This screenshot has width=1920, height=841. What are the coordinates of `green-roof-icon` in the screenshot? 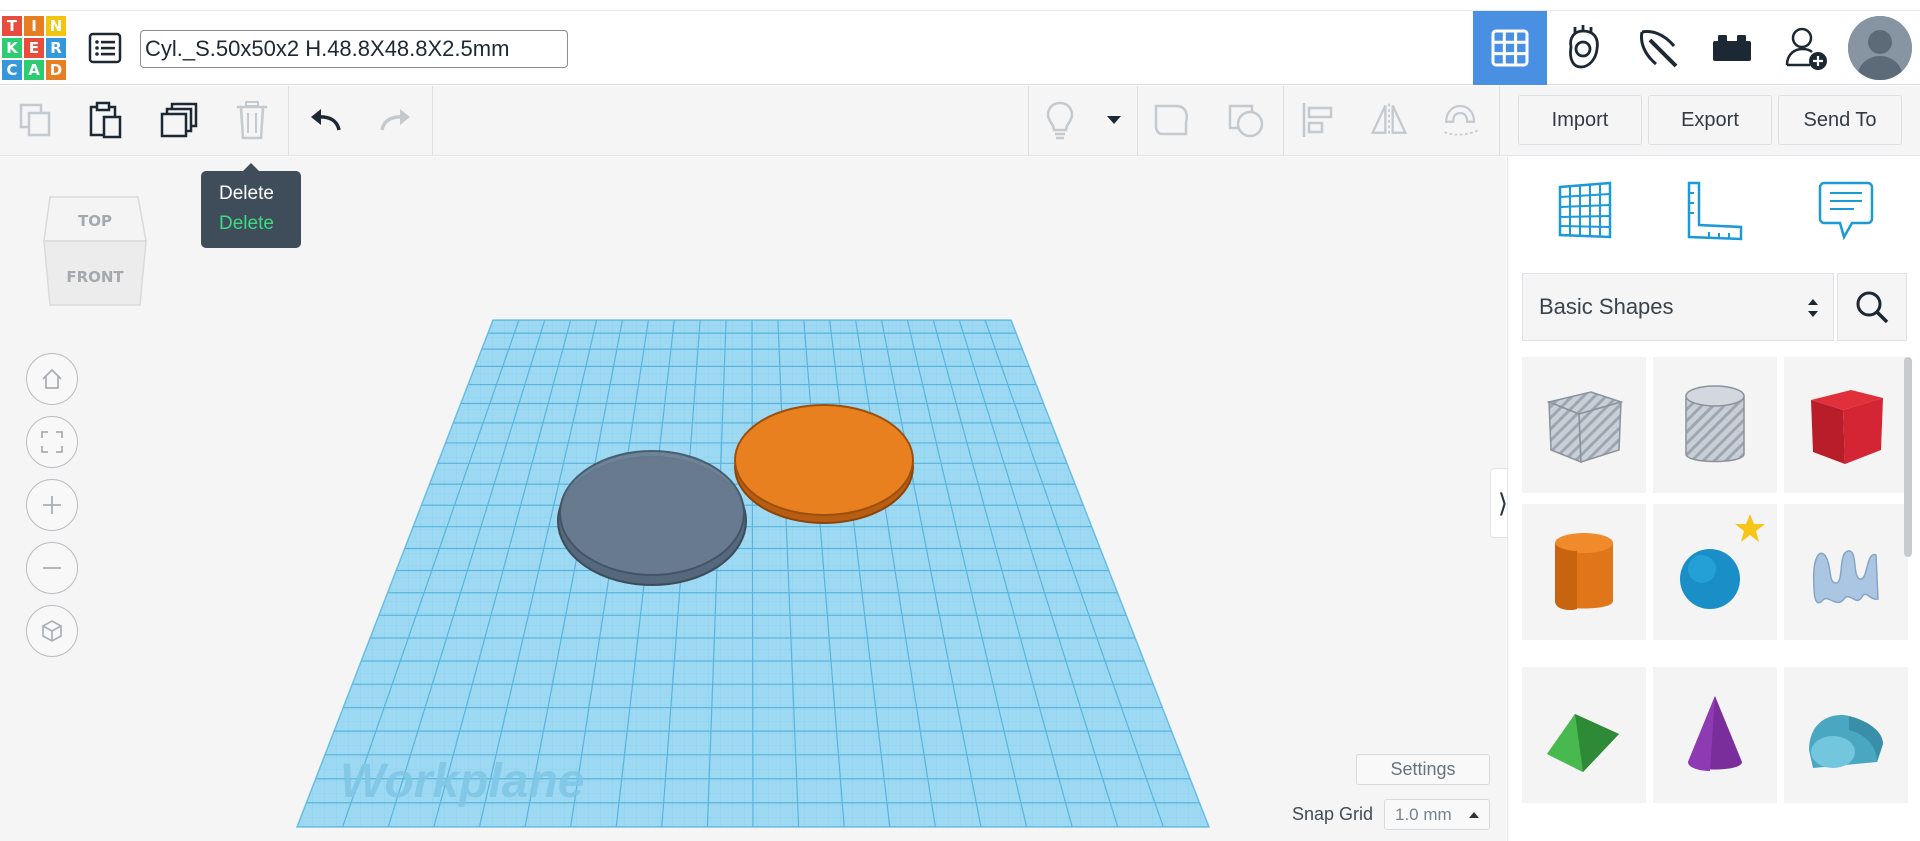 It's located at (1583, 743).